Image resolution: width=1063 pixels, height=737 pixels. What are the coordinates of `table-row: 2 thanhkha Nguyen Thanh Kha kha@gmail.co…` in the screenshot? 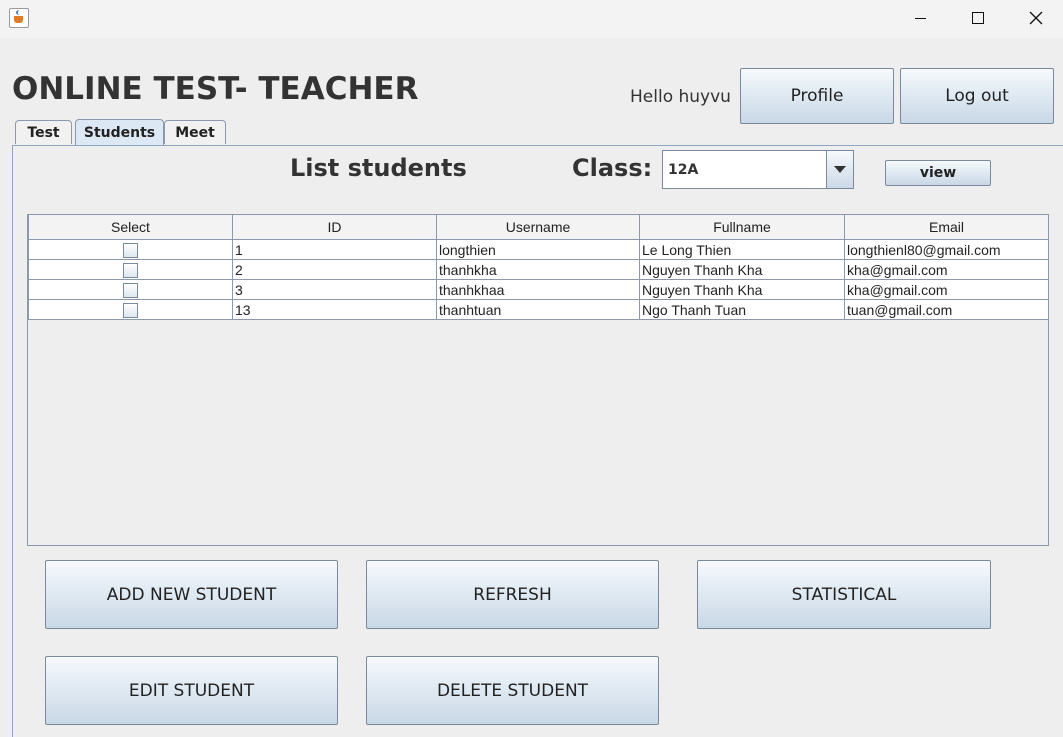 It's located at (538, 269).